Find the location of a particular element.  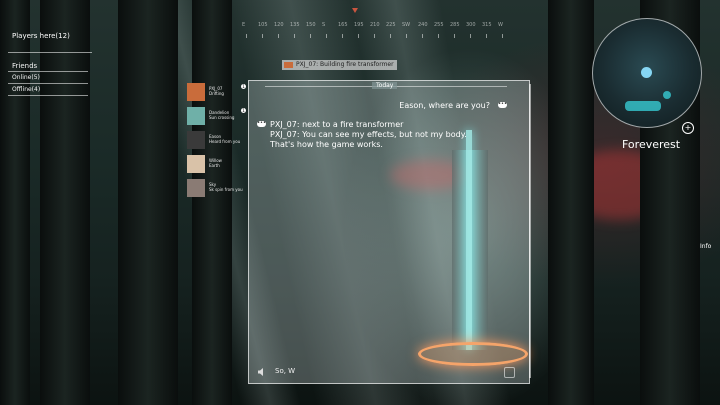

friend-row: Eason Heard from you is located at coordinates (217, 140).